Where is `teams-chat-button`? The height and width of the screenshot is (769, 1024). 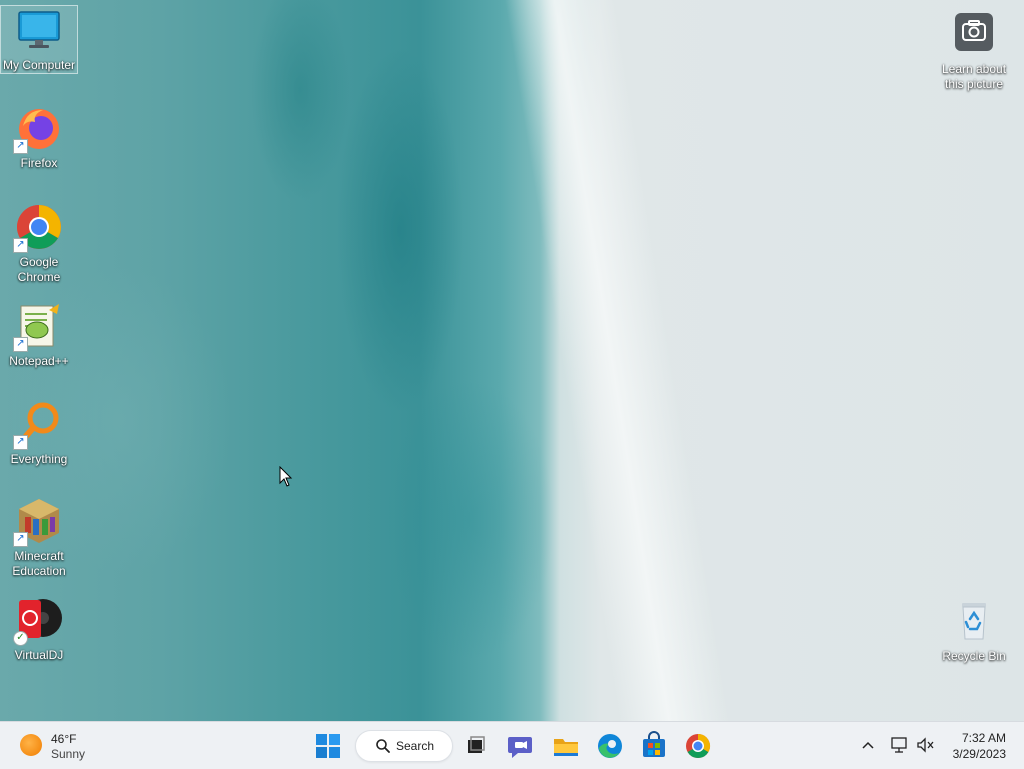 teams-chat-button is located at coordinates (521, 746).